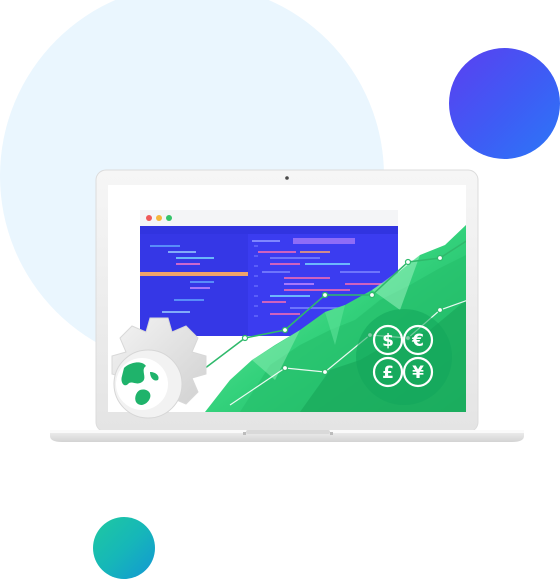 This screenshot has width=560, height=580. What do you see at coordinates (418, 373) in the screenshot?
I see `currency-yen-symbol: ¥` at bounding box center [418, 373].